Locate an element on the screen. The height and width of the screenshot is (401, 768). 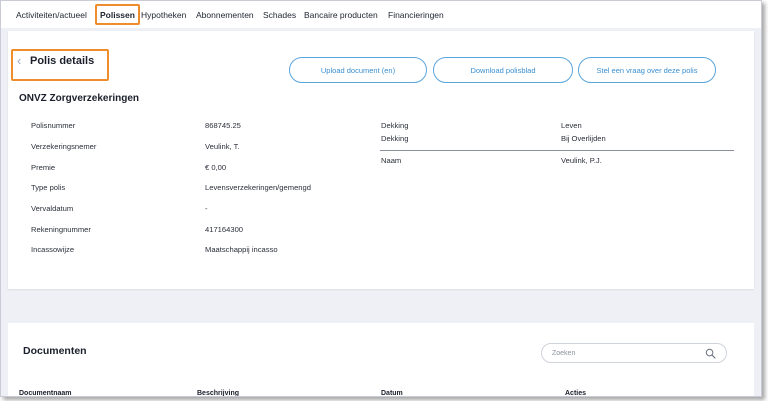
insurer-name: ONVZ Zorgverzekeringen is located at coordinates (79, 98).